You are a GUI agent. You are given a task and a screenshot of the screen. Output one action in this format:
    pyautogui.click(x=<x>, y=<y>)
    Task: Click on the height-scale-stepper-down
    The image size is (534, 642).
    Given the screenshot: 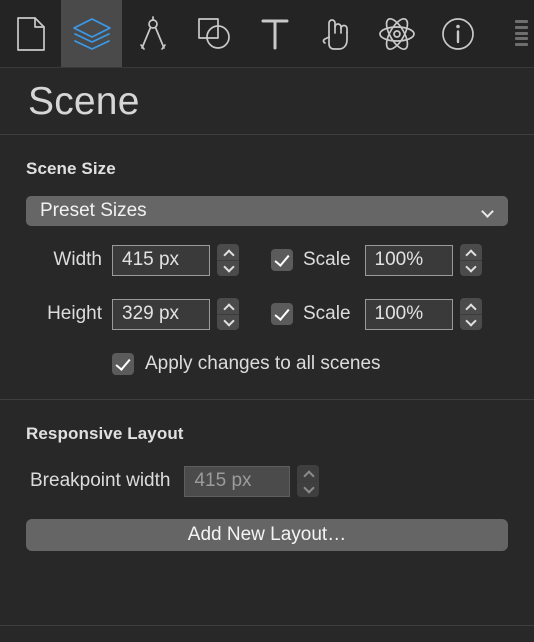 What is the action you would take?
    pyautogui.click(x=471, y=323)
    